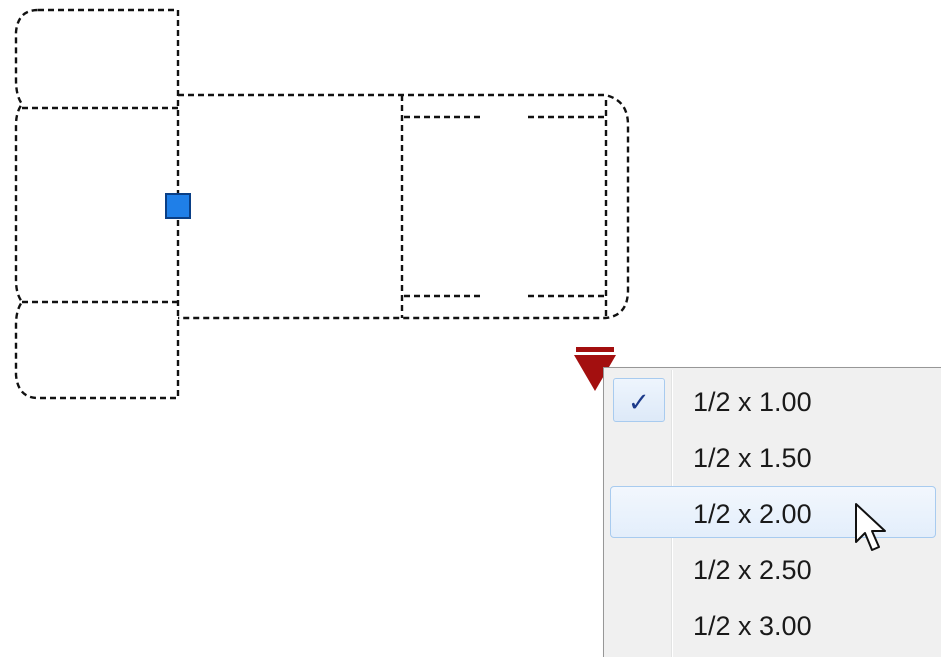 The image size is (941, 657). I want to click on menu-item-label: 1/2 x 1.00, so click(752, 402).